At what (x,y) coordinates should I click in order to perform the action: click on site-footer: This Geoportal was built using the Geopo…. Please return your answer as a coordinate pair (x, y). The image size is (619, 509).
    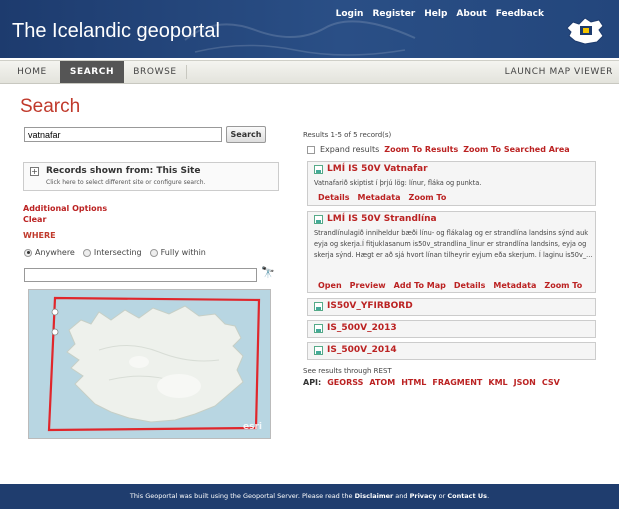
    Looking at the image, I should click on (309, 496).